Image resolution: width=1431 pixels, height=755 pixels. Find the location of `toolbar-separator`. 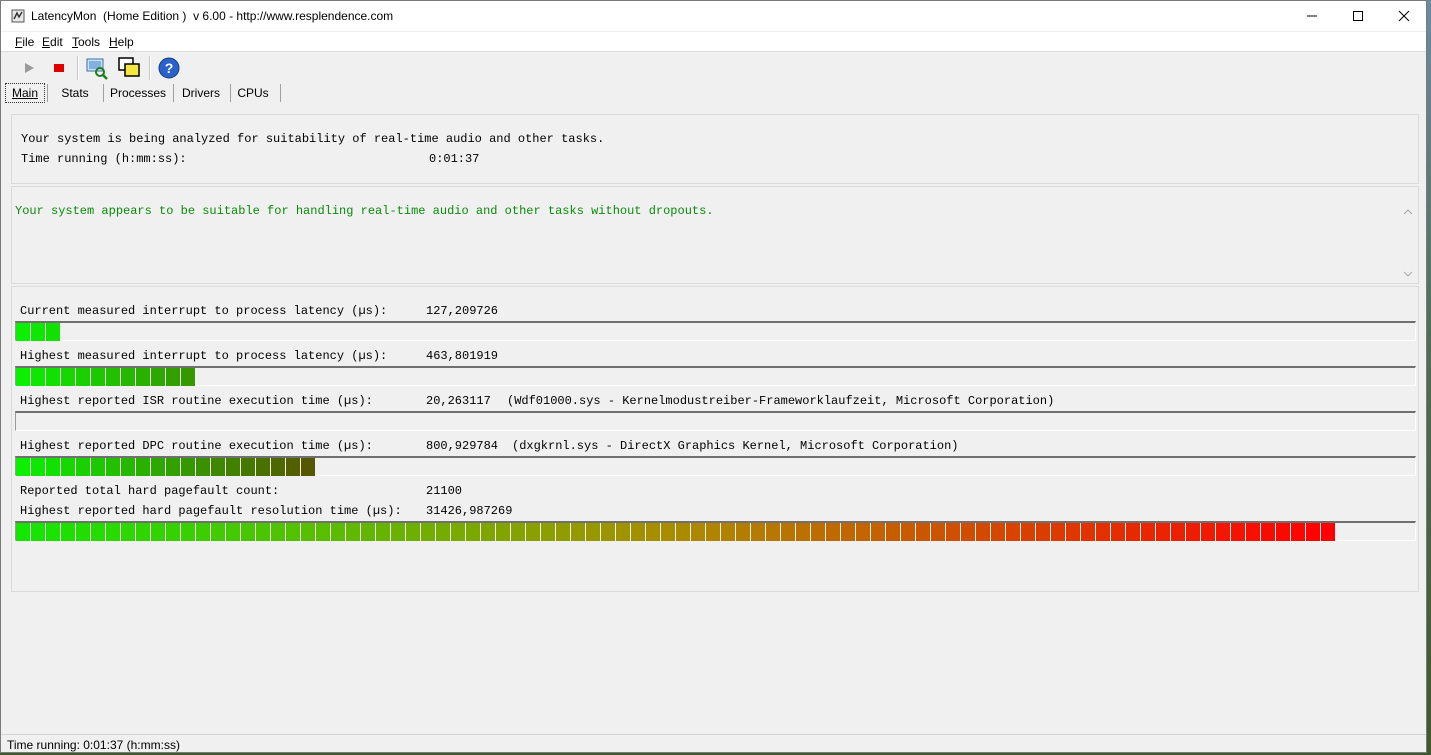

toolbar-separator is located at coordinates (78, 68).